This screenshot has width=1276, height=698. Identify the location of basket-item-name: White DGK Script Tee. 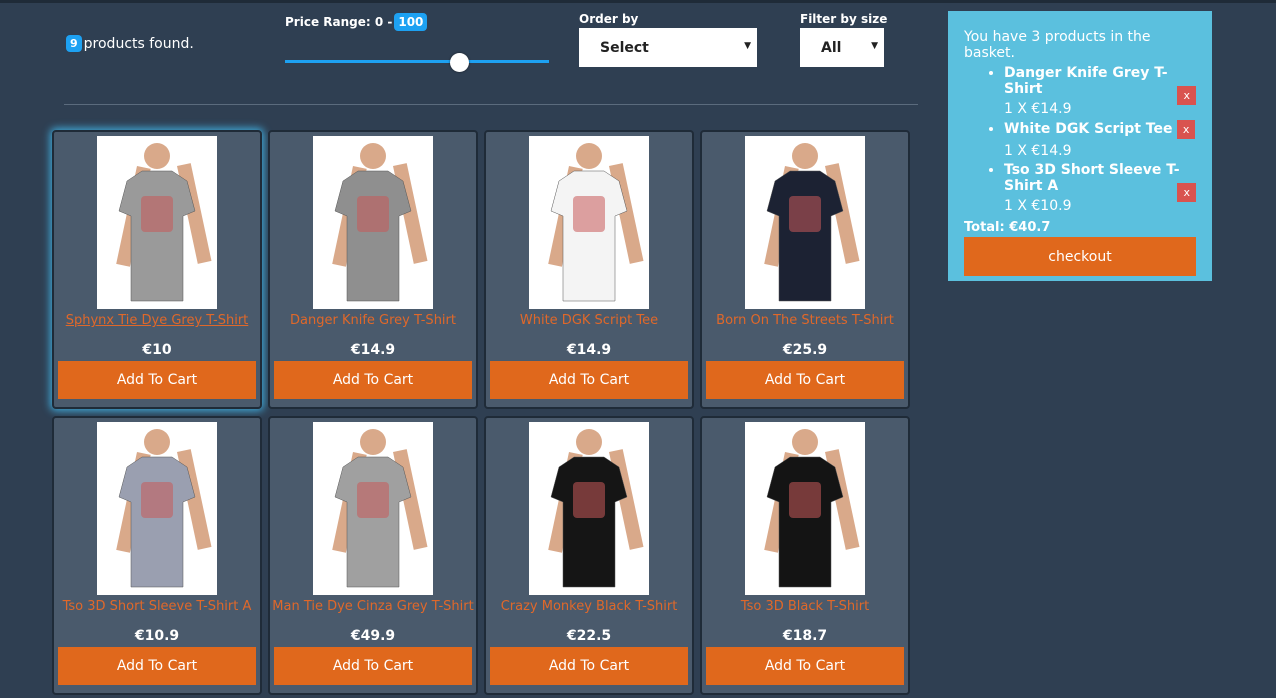
(1088, 129).